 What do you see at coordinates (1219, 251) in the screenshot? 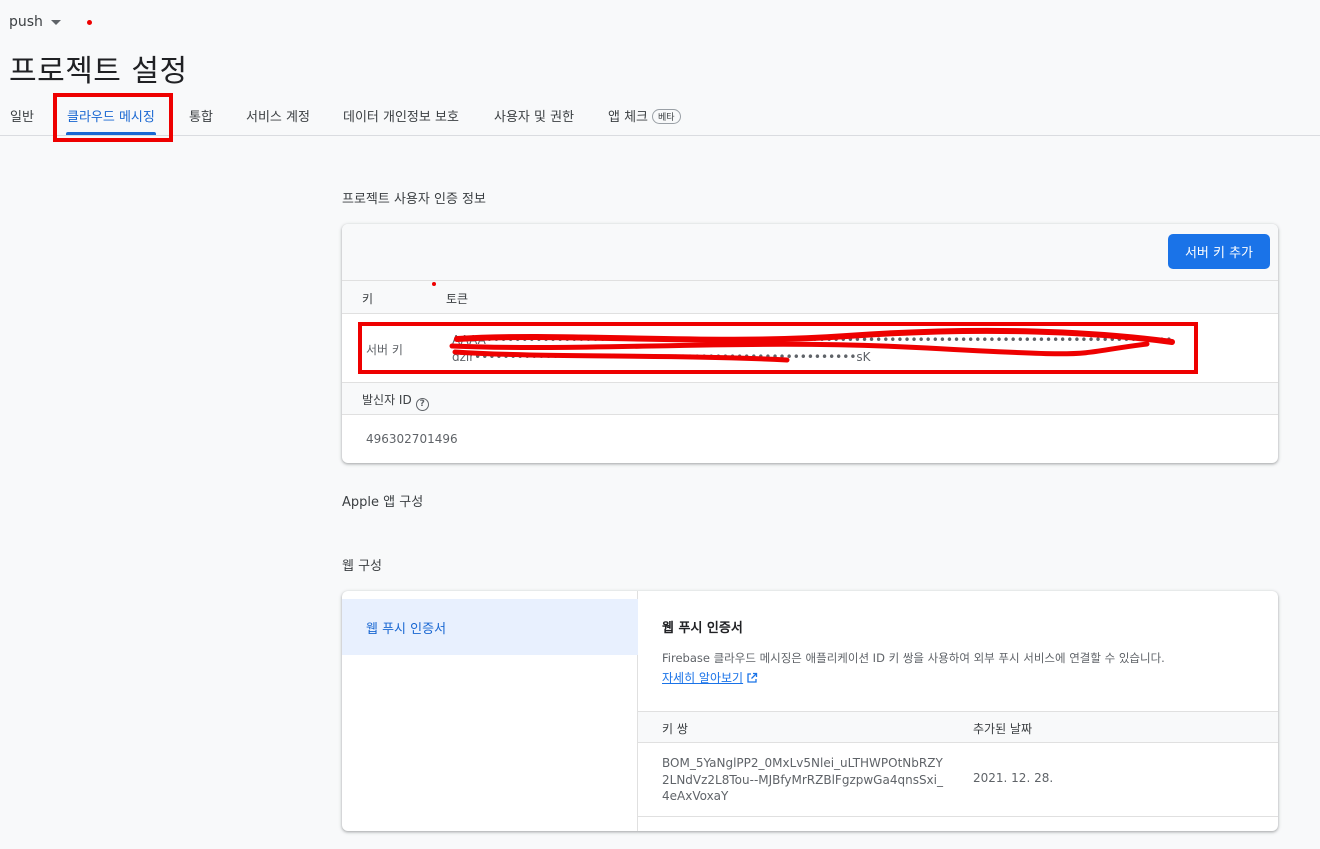
I see `add-server-key-button: 서버 키 추가` at bounding box center [1219, 251].